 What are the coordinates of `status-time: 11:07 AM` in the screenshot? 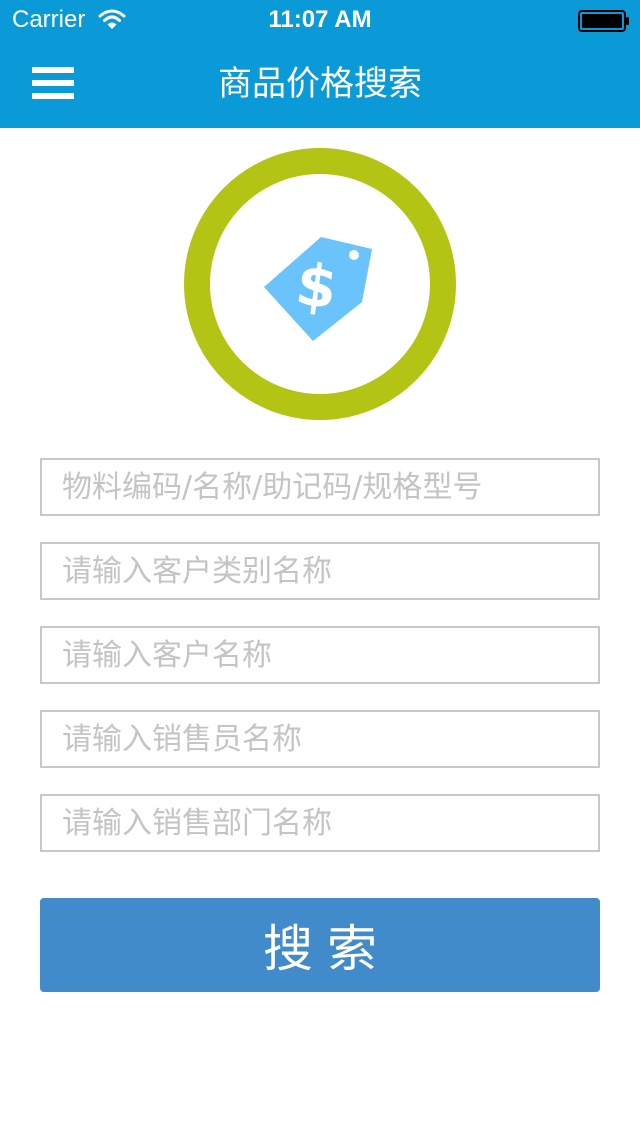 It's located at (320, 19).